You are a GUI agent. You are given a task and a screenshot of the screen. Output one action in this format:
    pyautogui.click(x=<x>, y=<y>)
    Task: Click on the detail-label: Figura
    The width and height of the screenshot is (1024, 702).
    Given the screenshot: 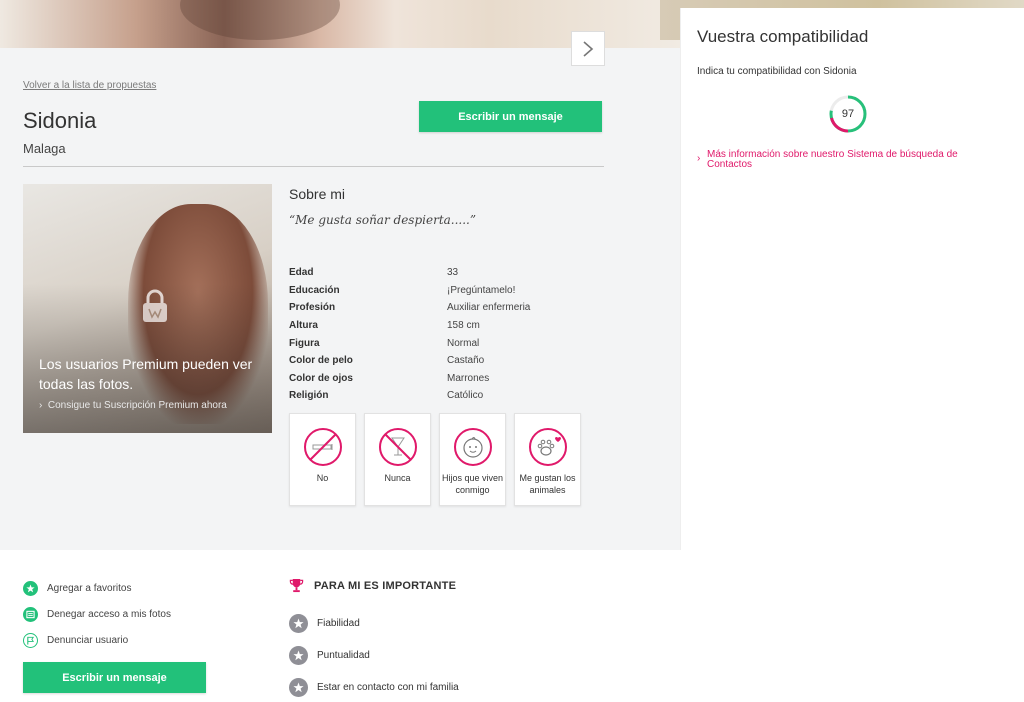 What is the action you would take?
    pyautogui.click(x=304, y=343)
    